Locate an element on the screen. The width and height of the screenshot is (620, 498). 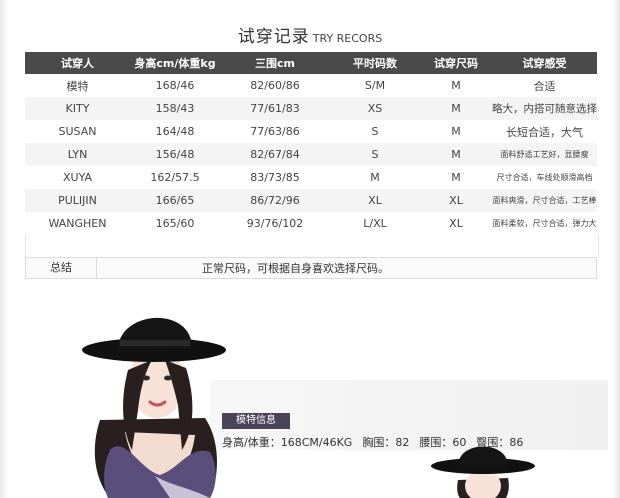
header-feeling: 试穿感受 is located at coordinates (544, 63).